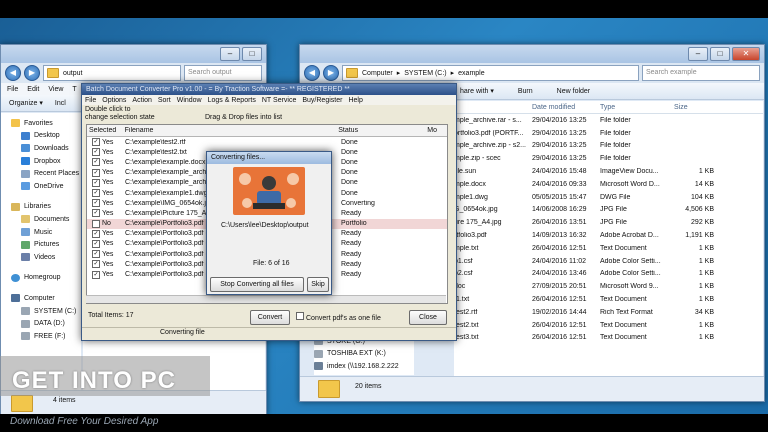  I want to click on nav-videos: Videos, so click(46, 257).